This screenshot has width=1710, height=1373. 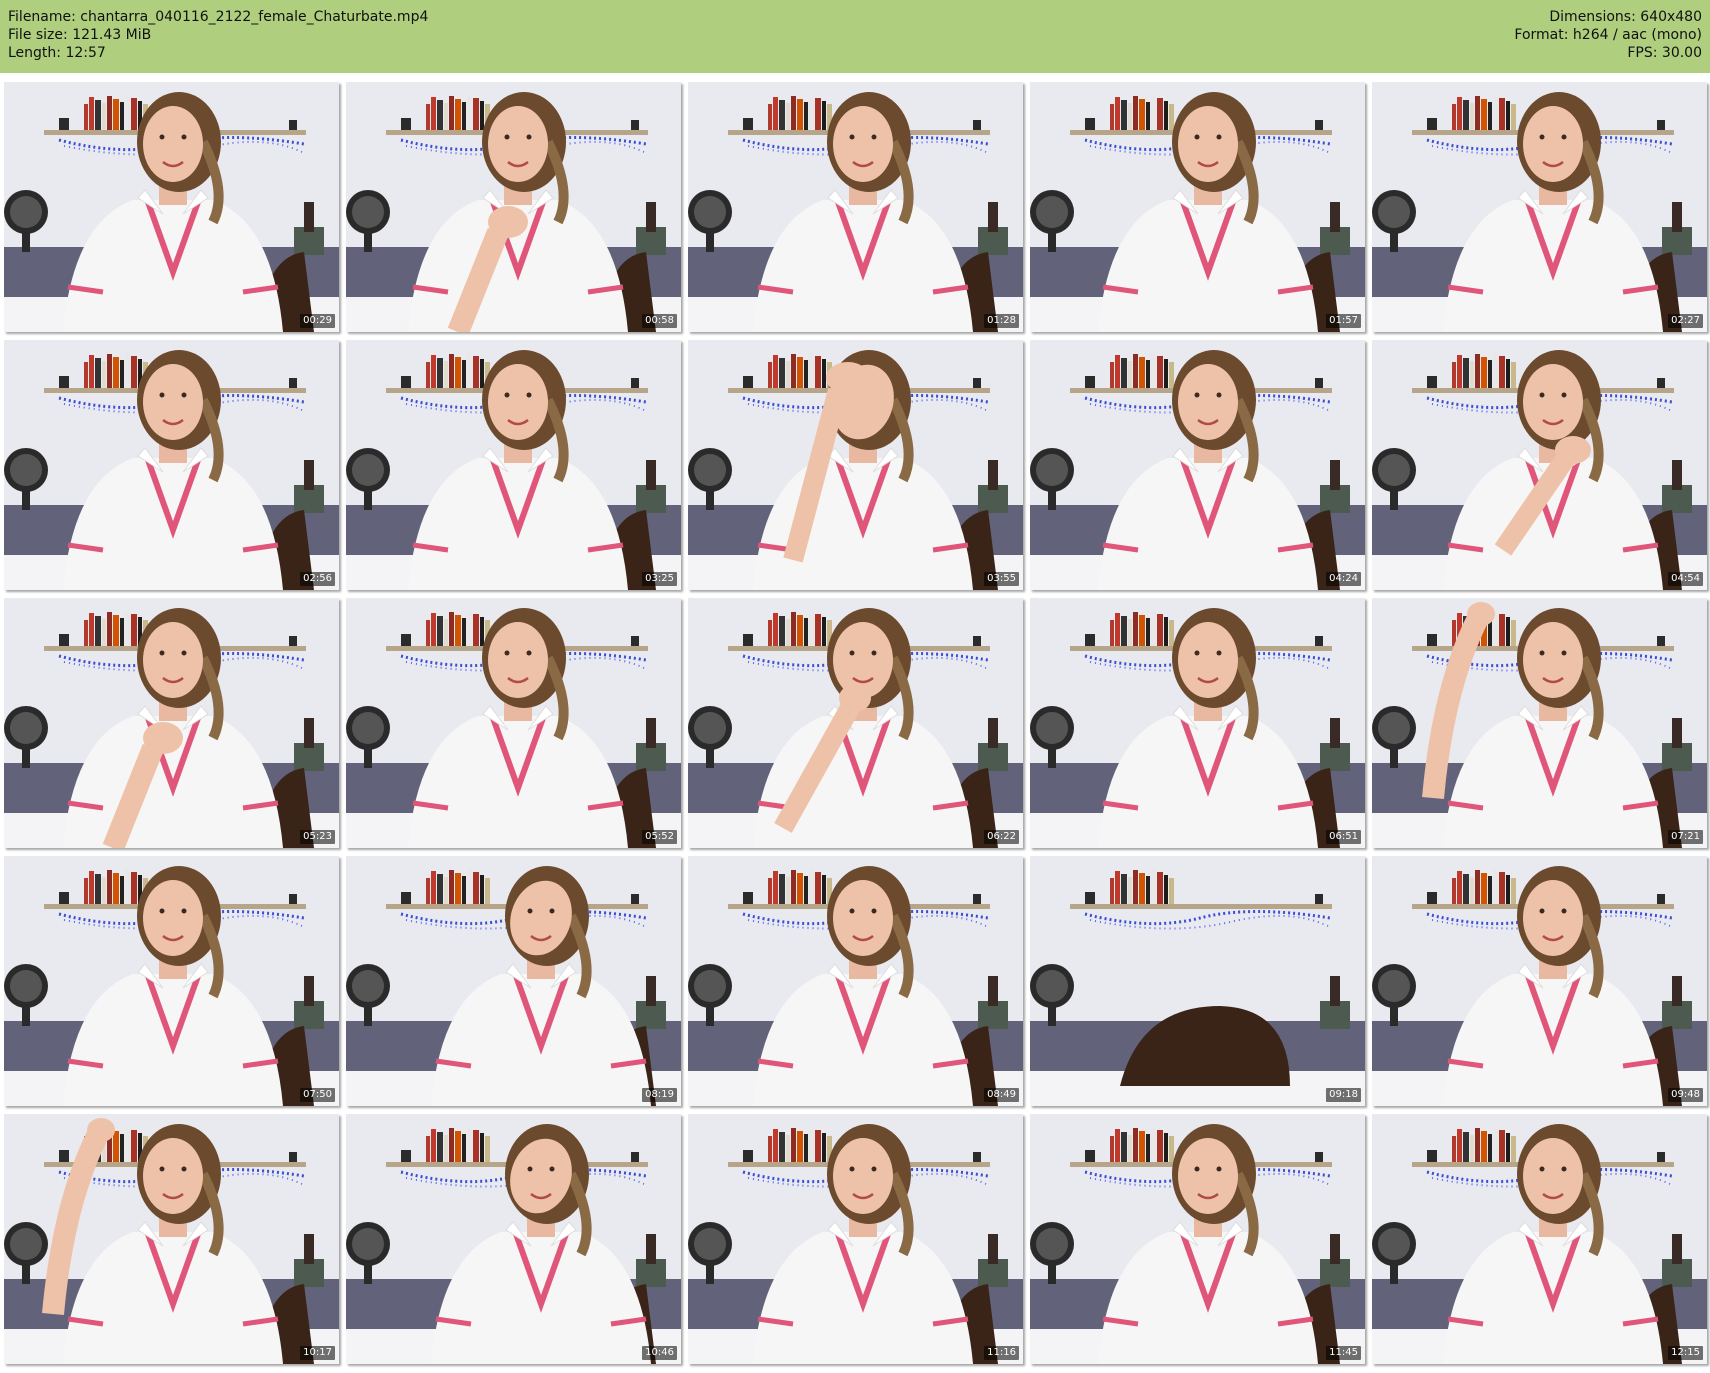 What do you see at coordinates (710, 1244) in the screenshot?
I see `fan-blades` at bounding box center [710, 1244].